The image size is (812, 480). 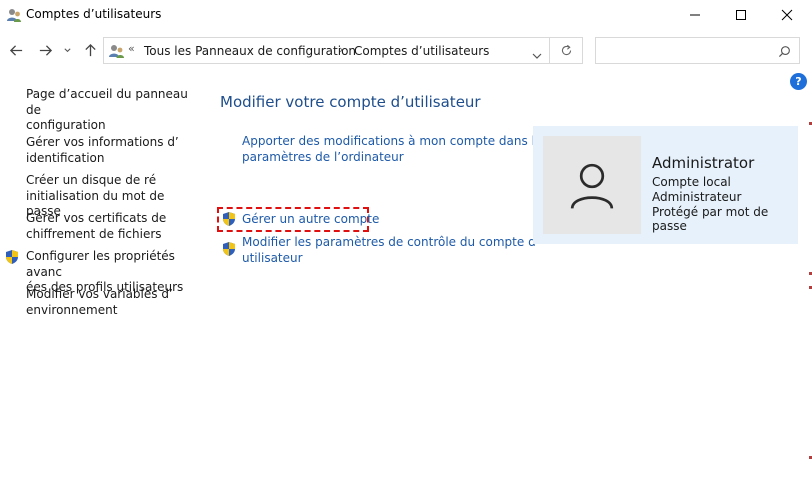 I want to click on refresh-icon, so click(x=566, y=50).